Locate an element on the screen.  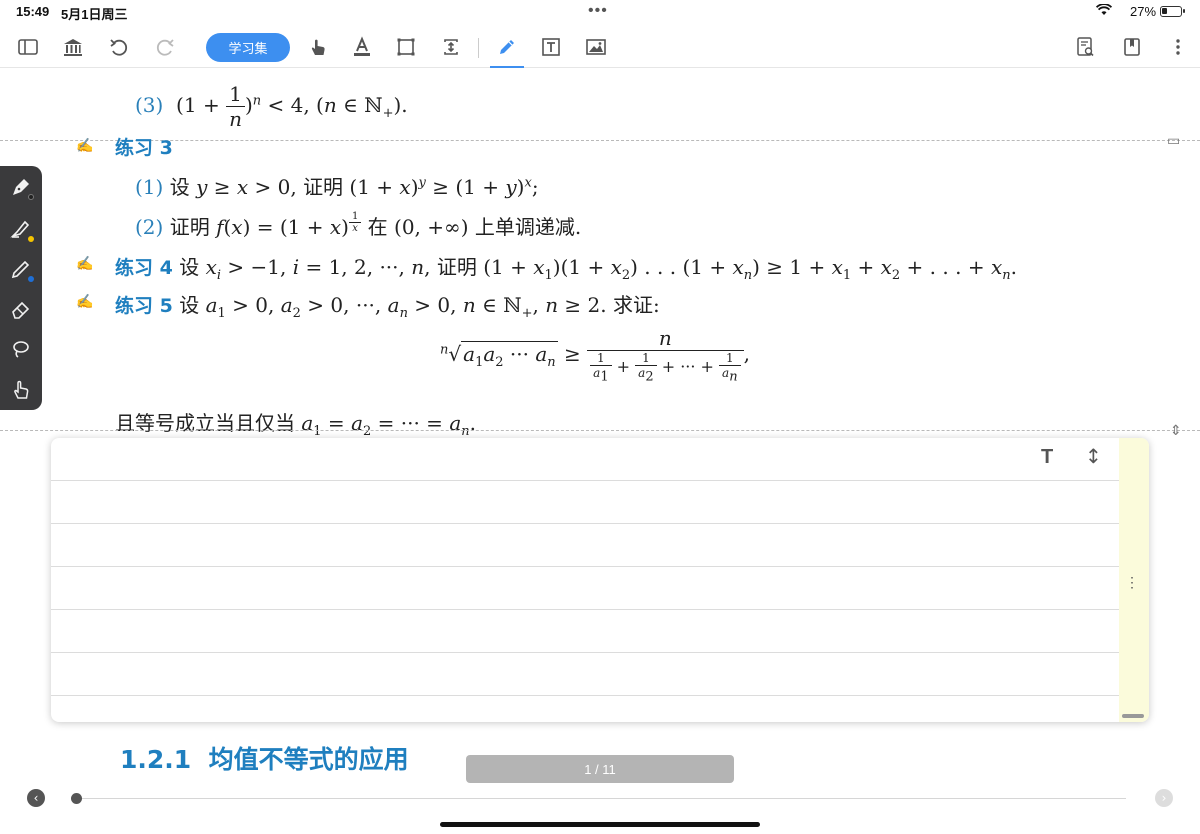
expand-icon is located at coordinates (451, 47).